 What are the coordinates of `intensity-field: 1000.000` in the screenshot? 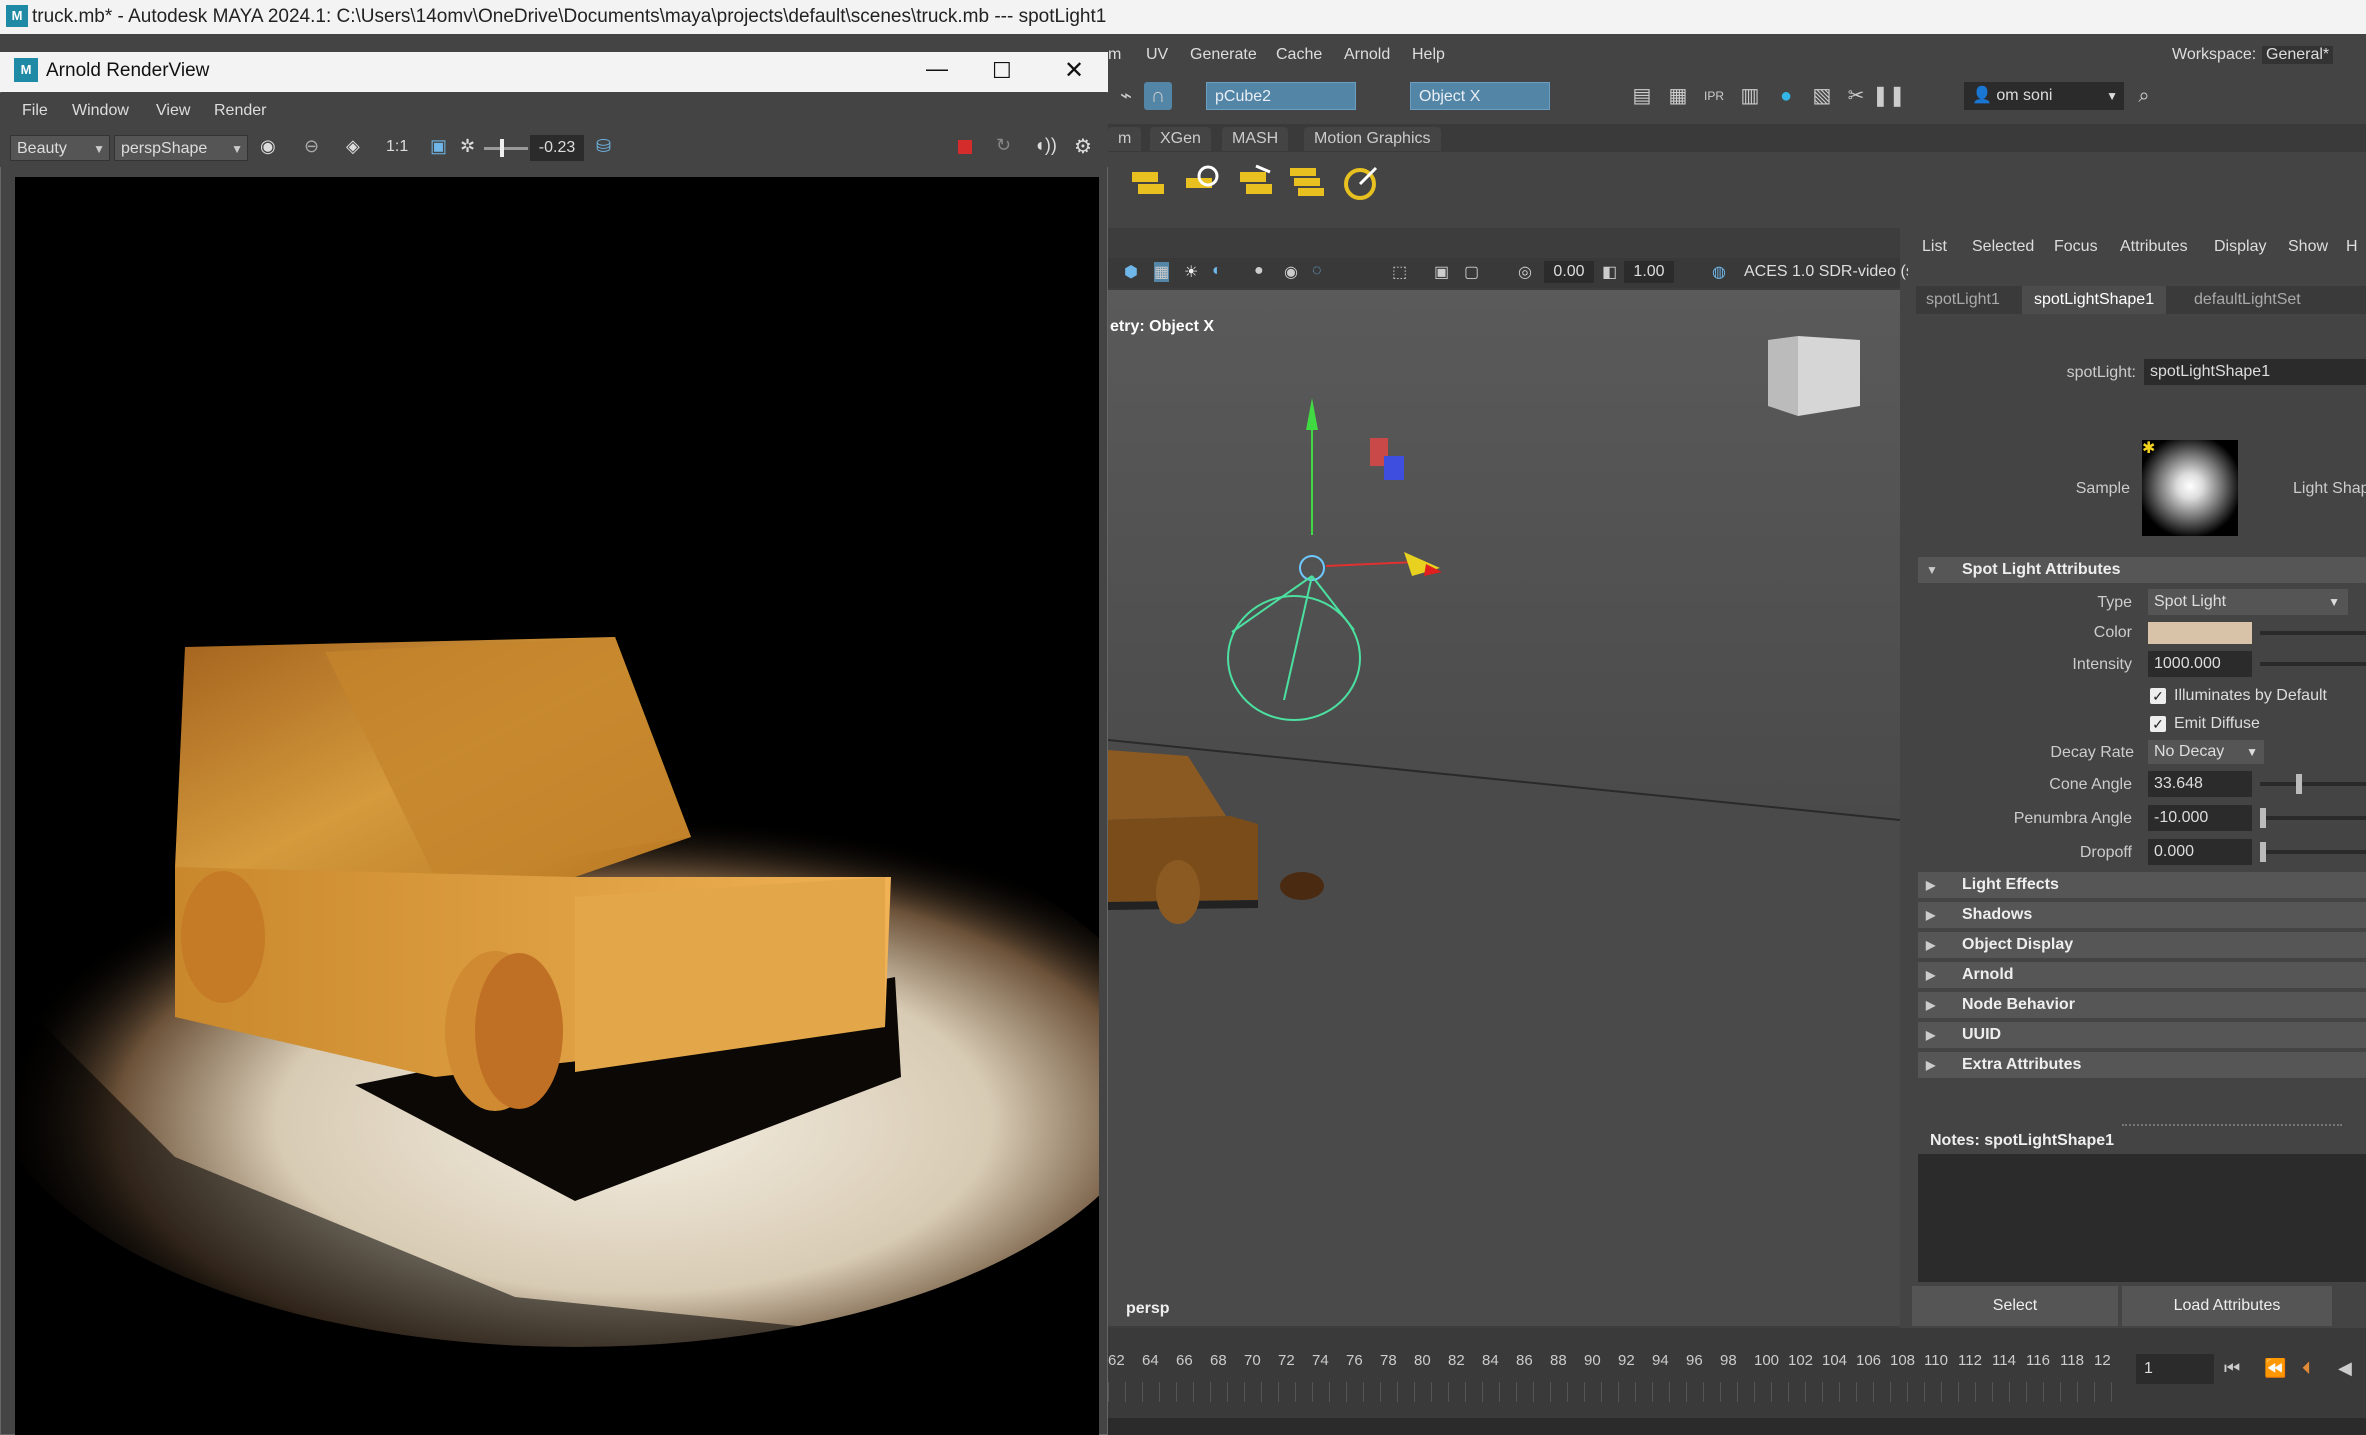 It's located at (2200, 664).